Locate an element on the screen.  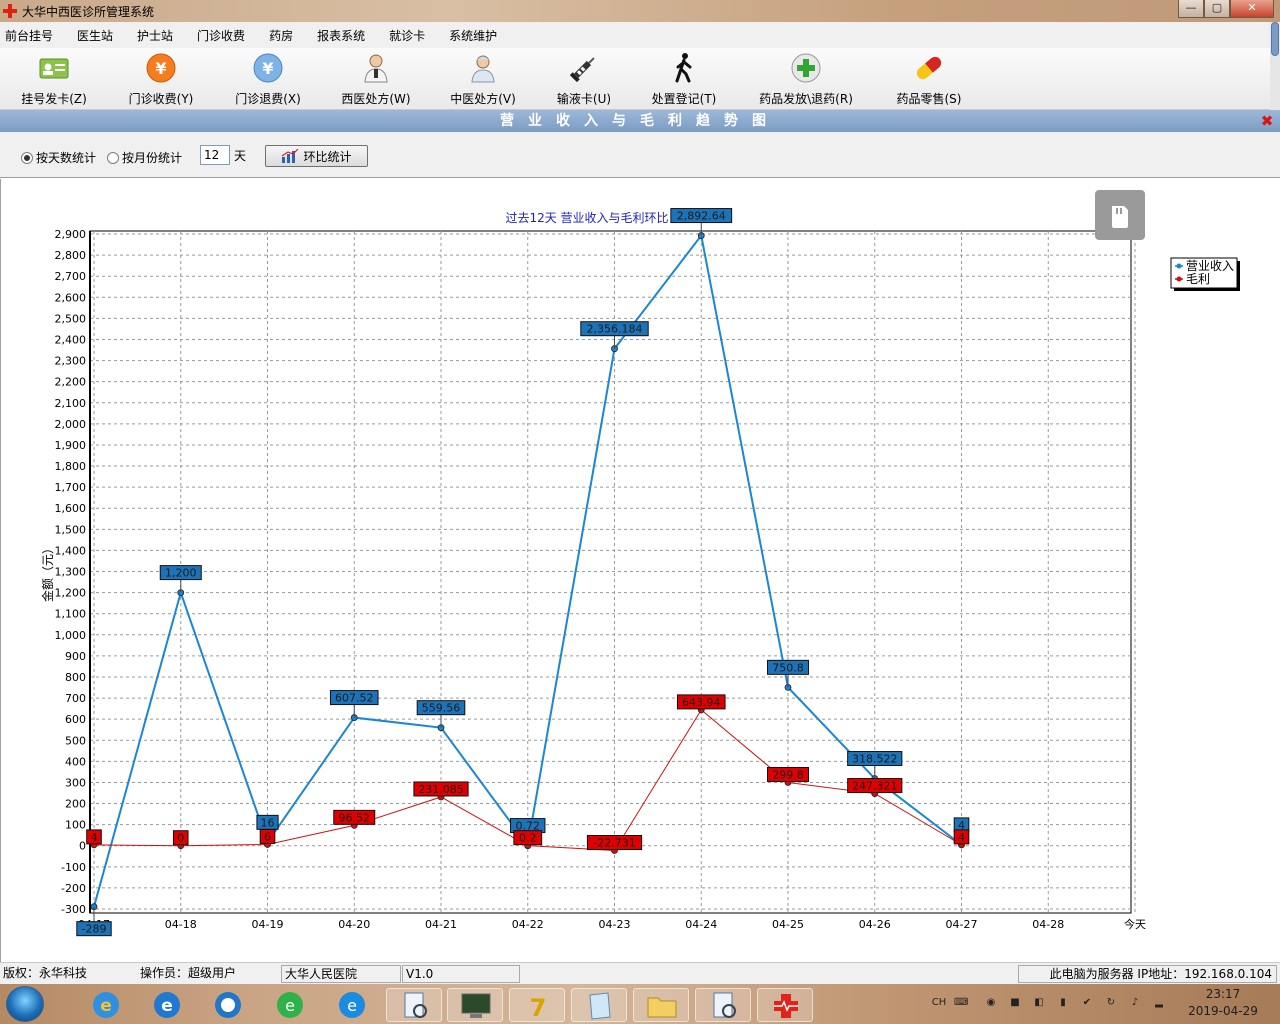
data-label: 750.8 is located at coordinates (788, 667).